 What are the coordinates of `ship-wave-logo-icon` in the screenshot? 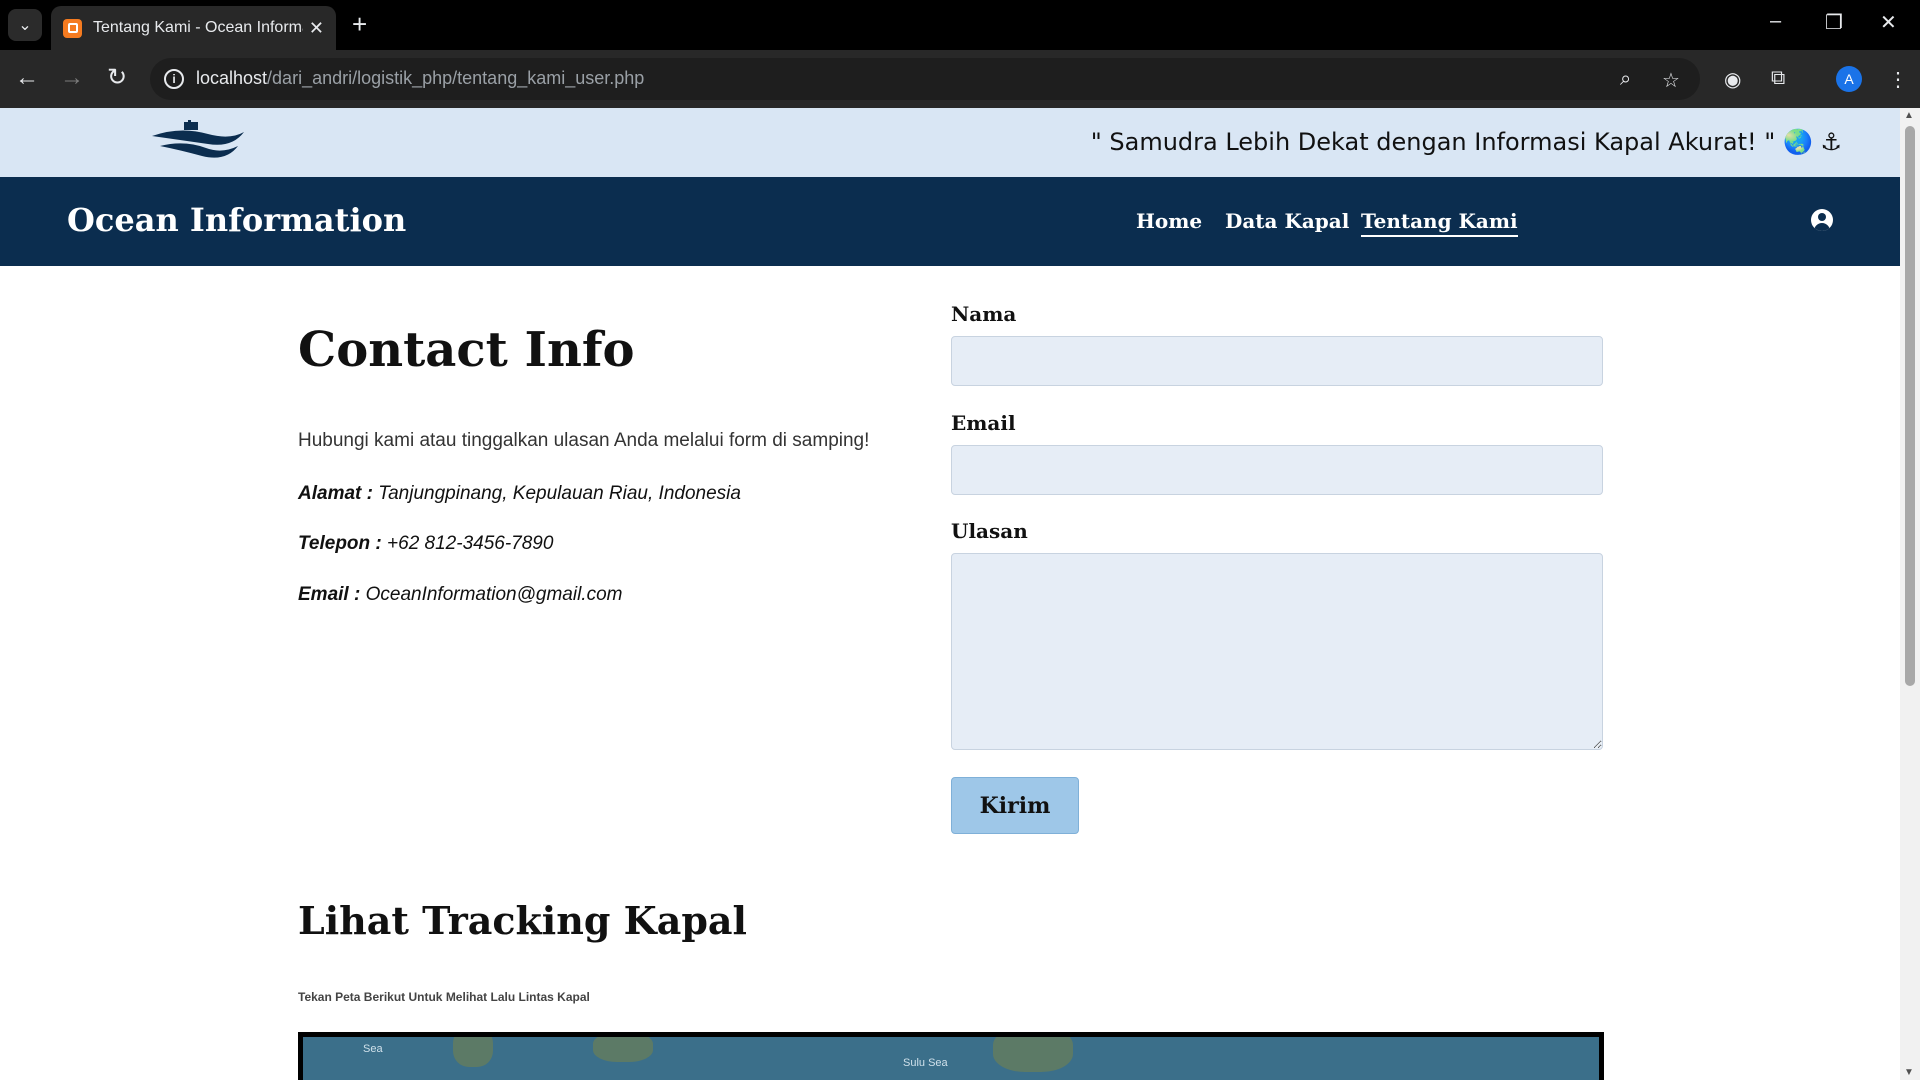 It's located at (198, 139).